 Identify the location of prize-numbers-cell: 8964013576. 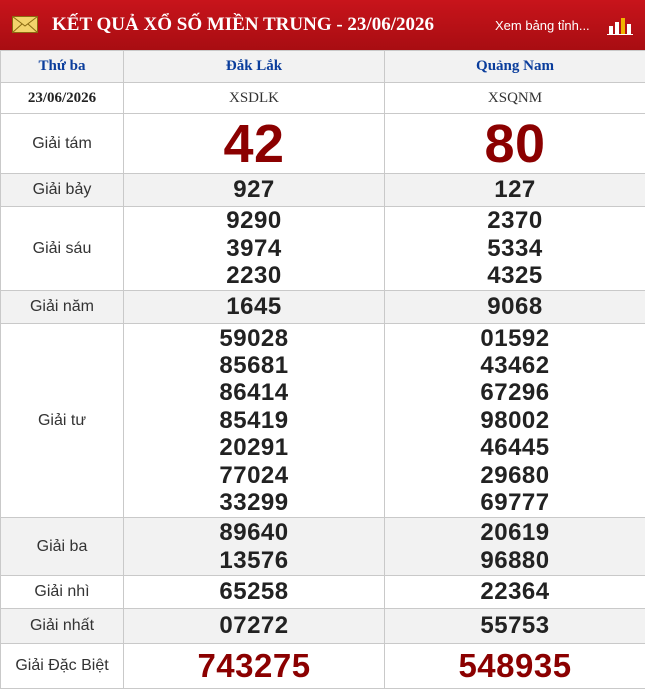
(254, 547).